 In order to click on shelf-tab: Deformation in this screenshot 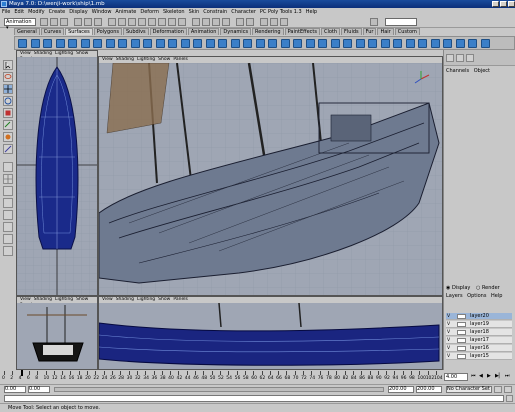, I will do `click(168, 31)`.